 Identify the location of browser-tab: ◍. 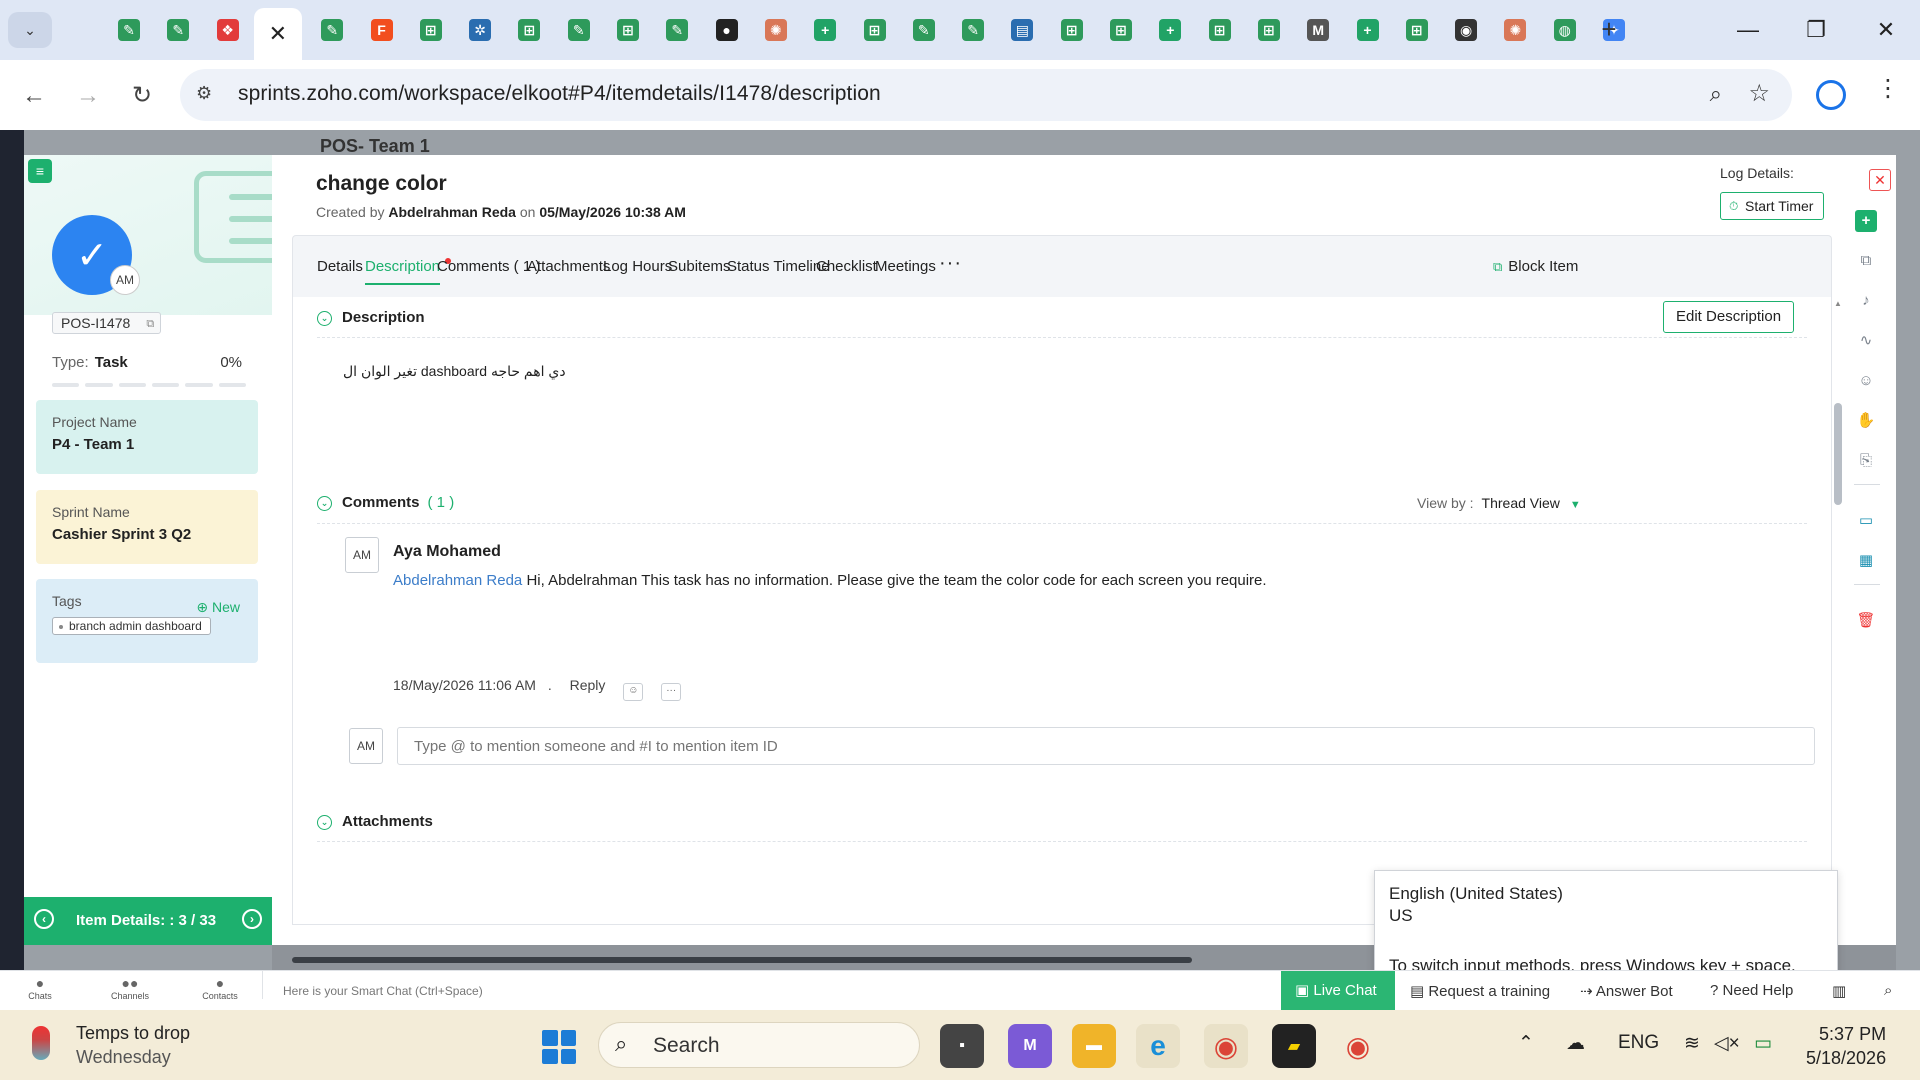
(1565, 30).